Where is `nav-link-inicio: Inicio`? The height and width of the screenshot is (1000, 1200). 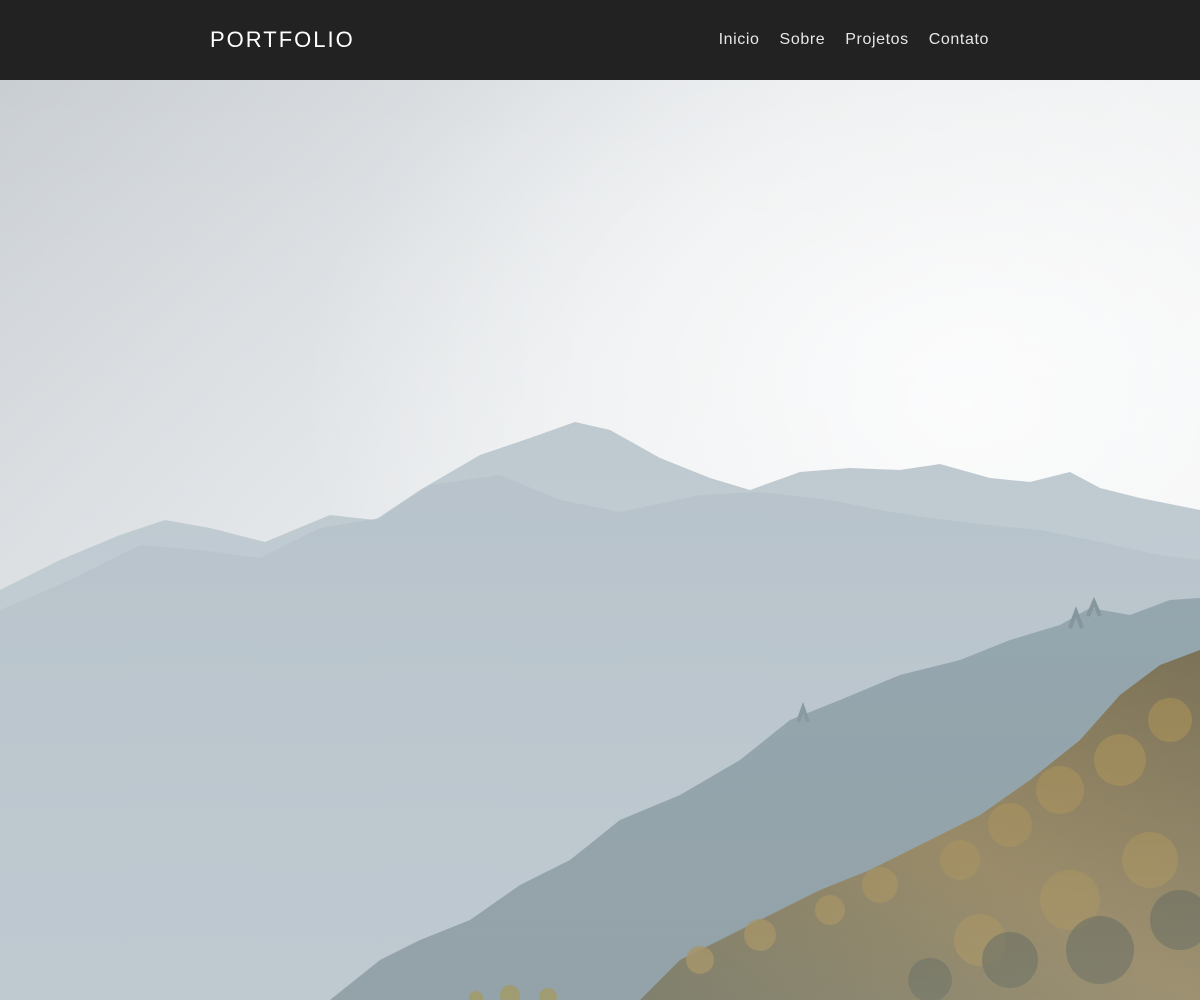
nav-link-inicio: Inicio is located at coordinates (739, 40).